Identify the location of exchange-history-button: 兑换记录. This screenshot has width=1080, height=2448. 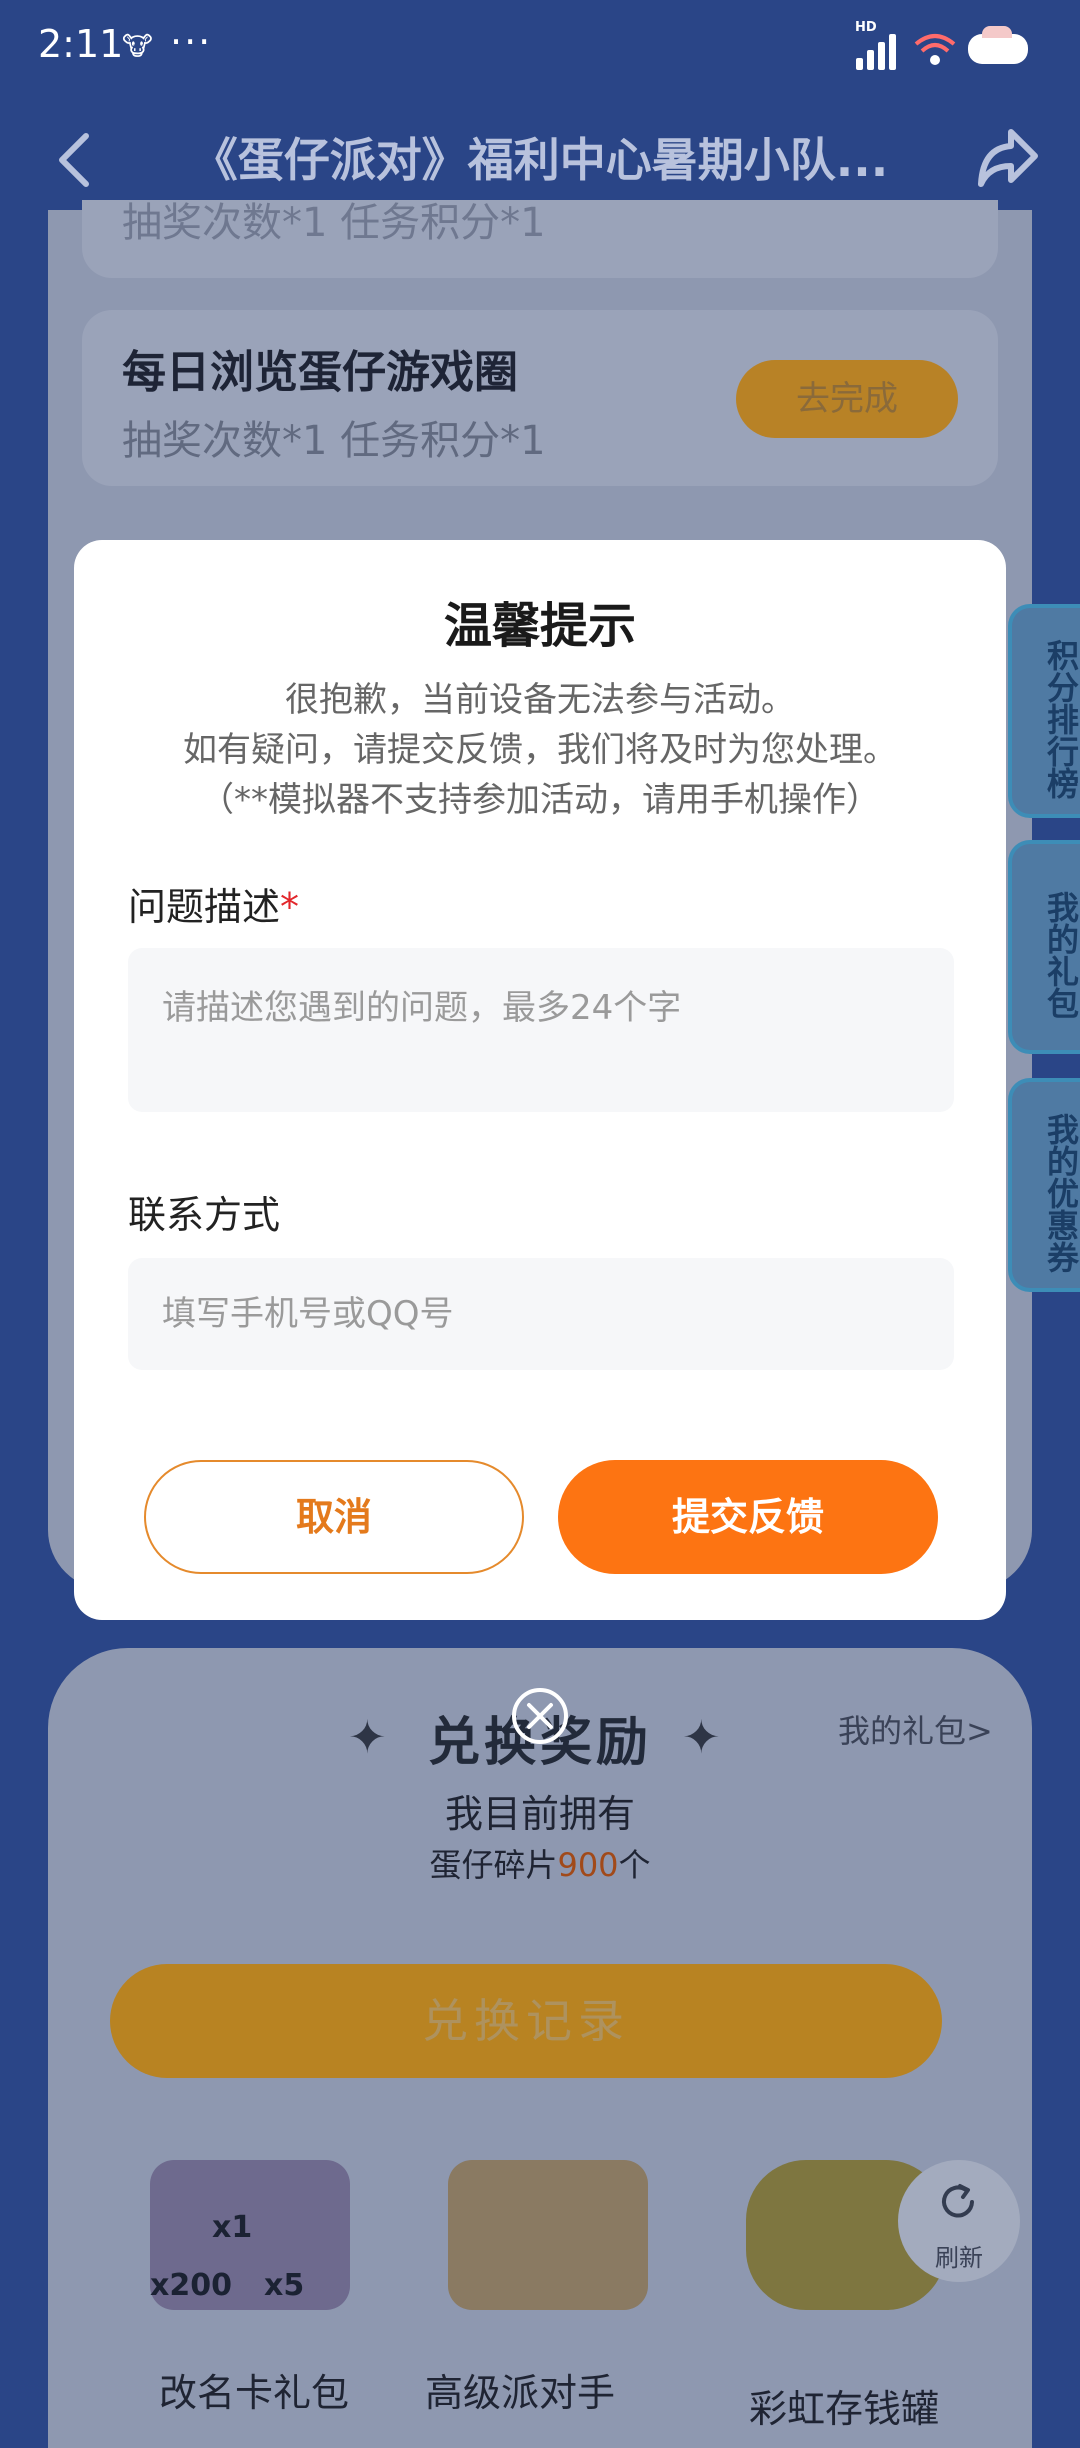
(526, 2021).